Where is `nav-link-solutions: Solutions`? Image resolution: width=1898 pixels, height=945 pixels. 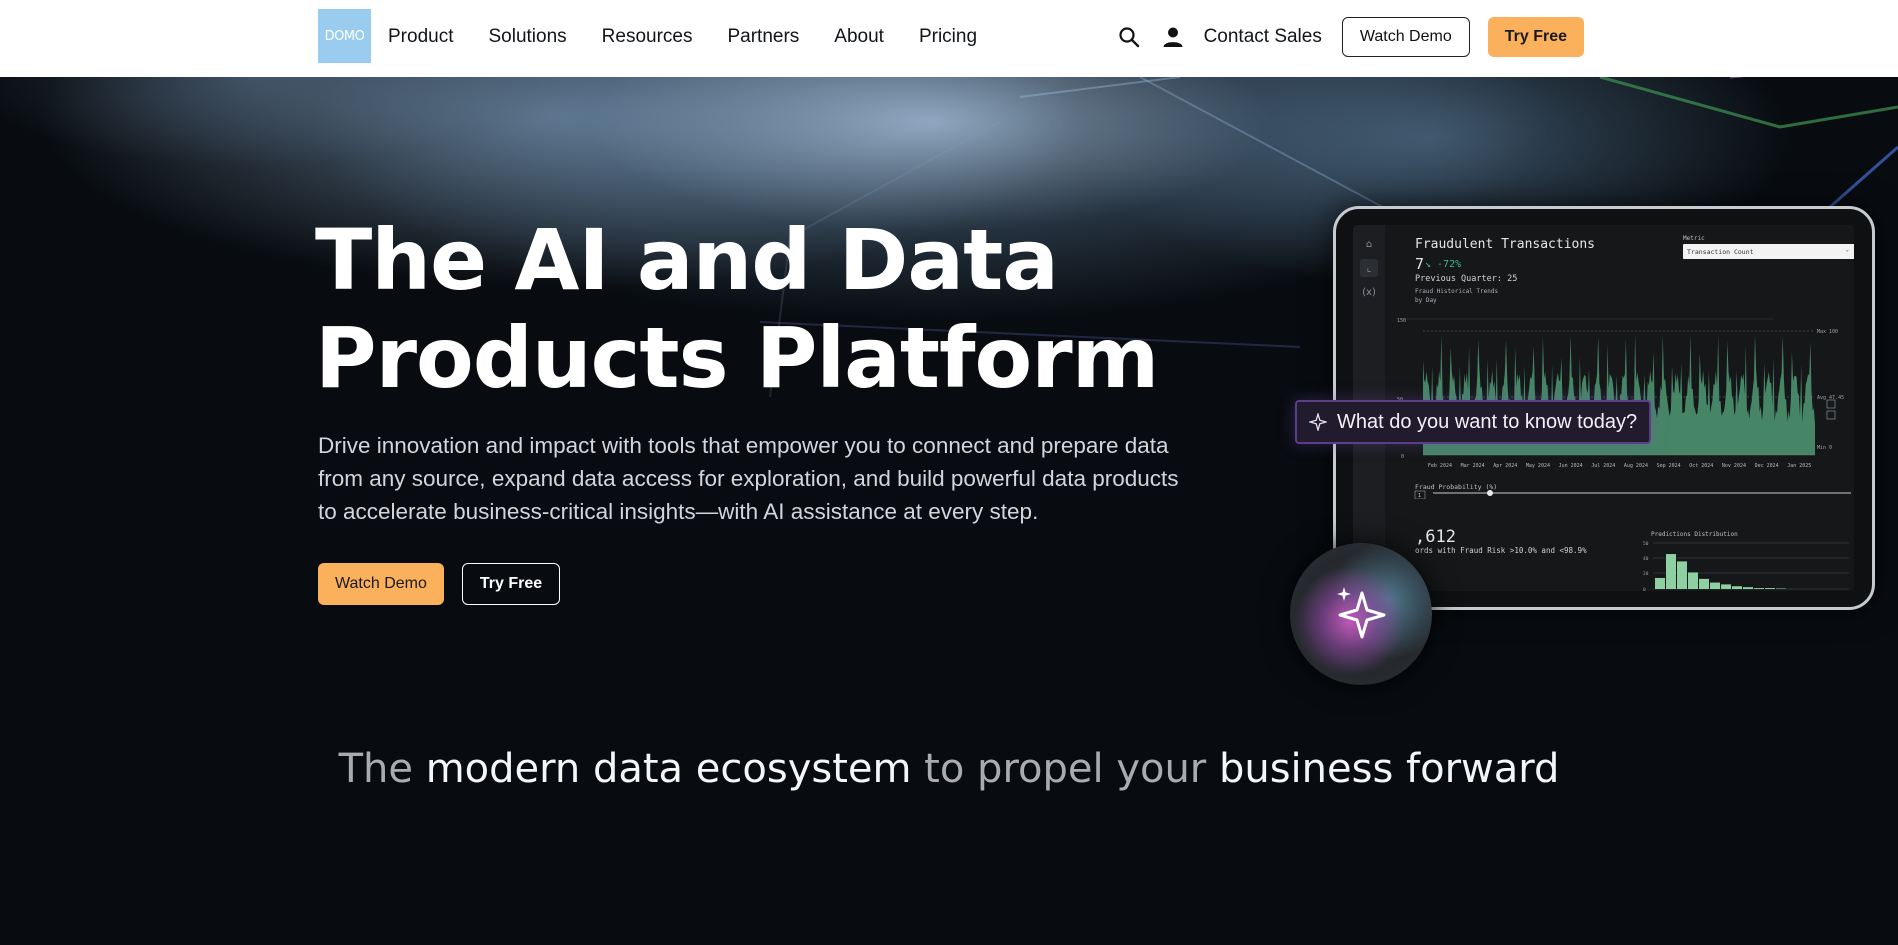 nav-link-solutions: Solutions is located at coordinates (527, 37).